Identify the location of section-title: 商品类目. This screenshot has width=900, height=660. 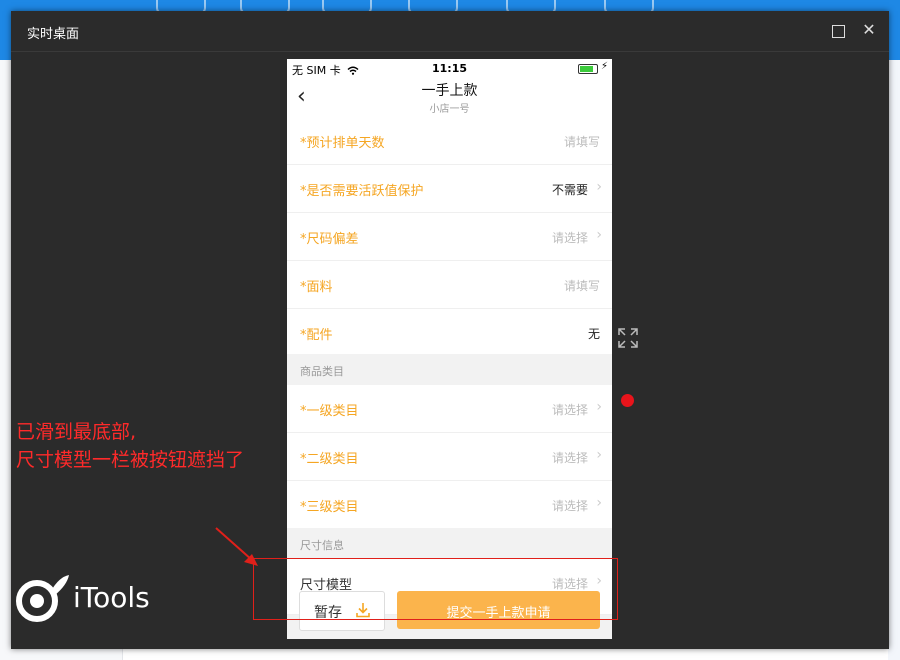
(322, 371).